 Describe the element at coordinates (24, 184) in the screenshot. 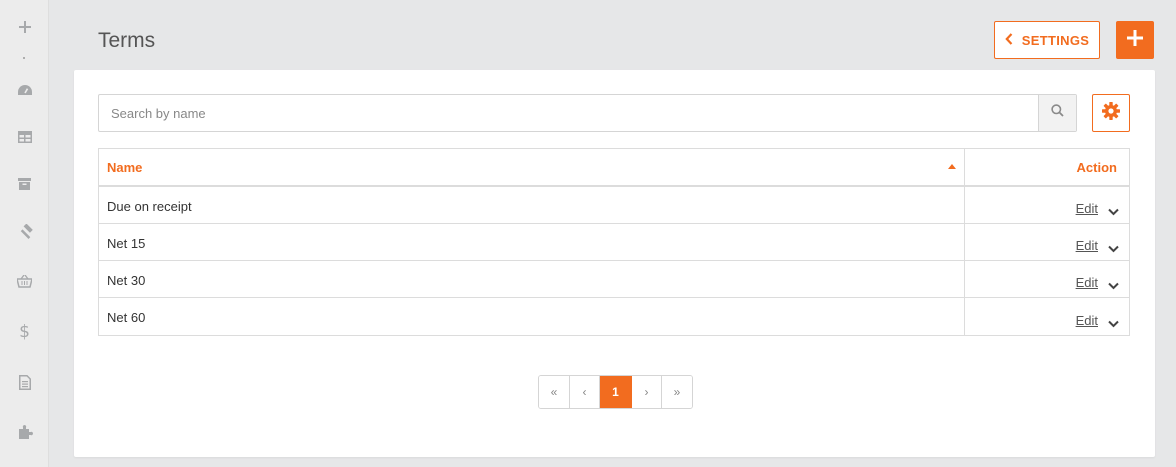

I see `archive-icon` at that location.